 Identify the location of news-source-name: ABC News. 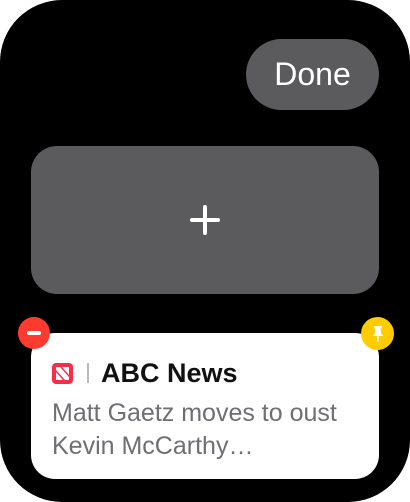
(169, 372).